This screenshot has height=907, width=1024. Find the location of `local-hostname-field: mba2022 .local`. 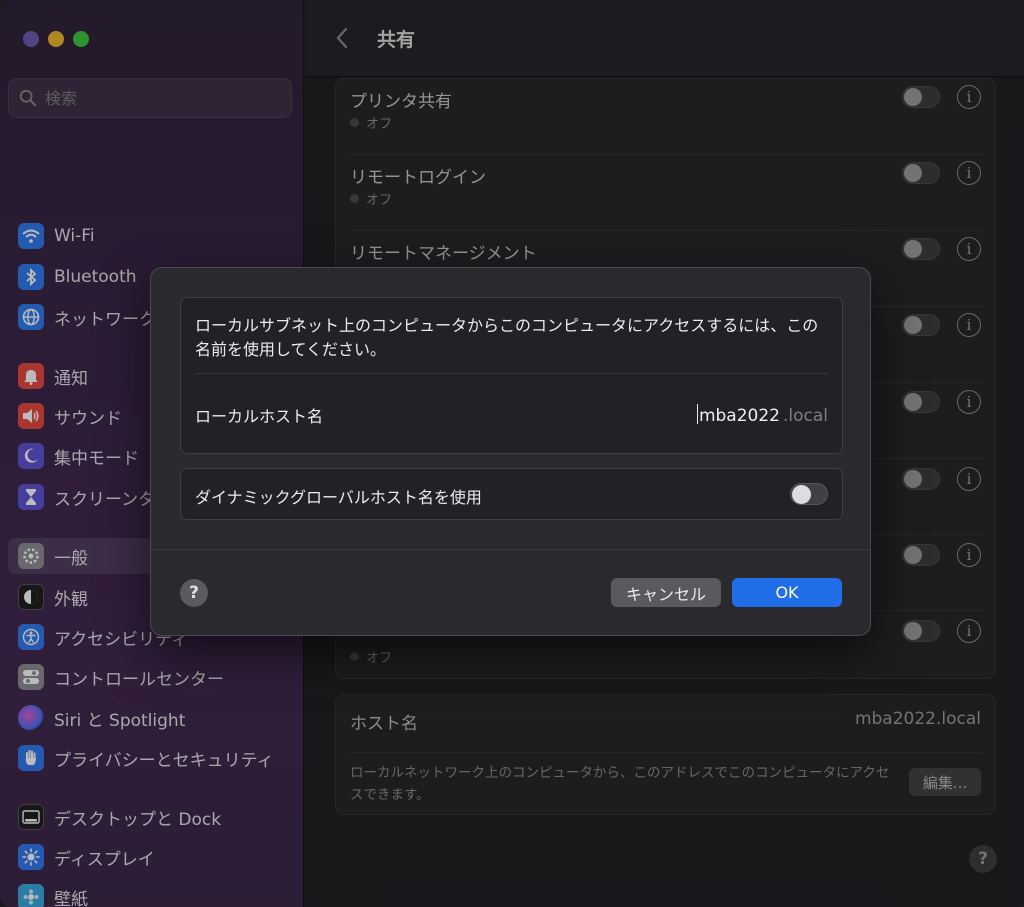

local-hostname-field: mba2022 .local is located at coordinates (762, 413).